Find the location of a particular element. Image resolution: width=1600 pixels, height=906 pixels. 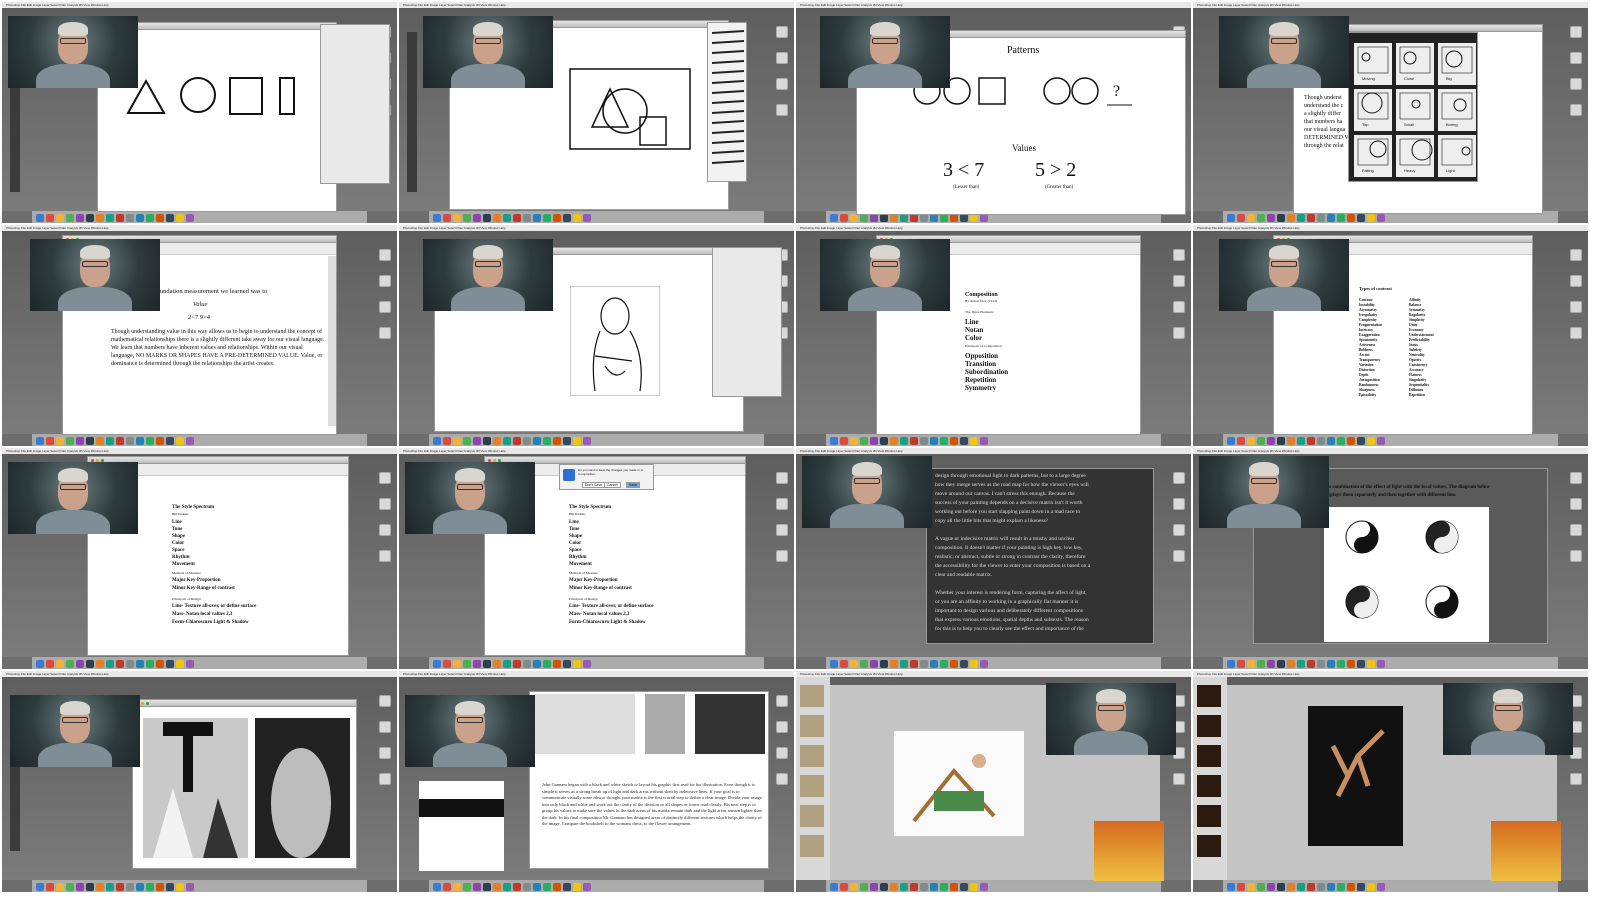

doc-scrollbar is located at coordinates (332, 341).